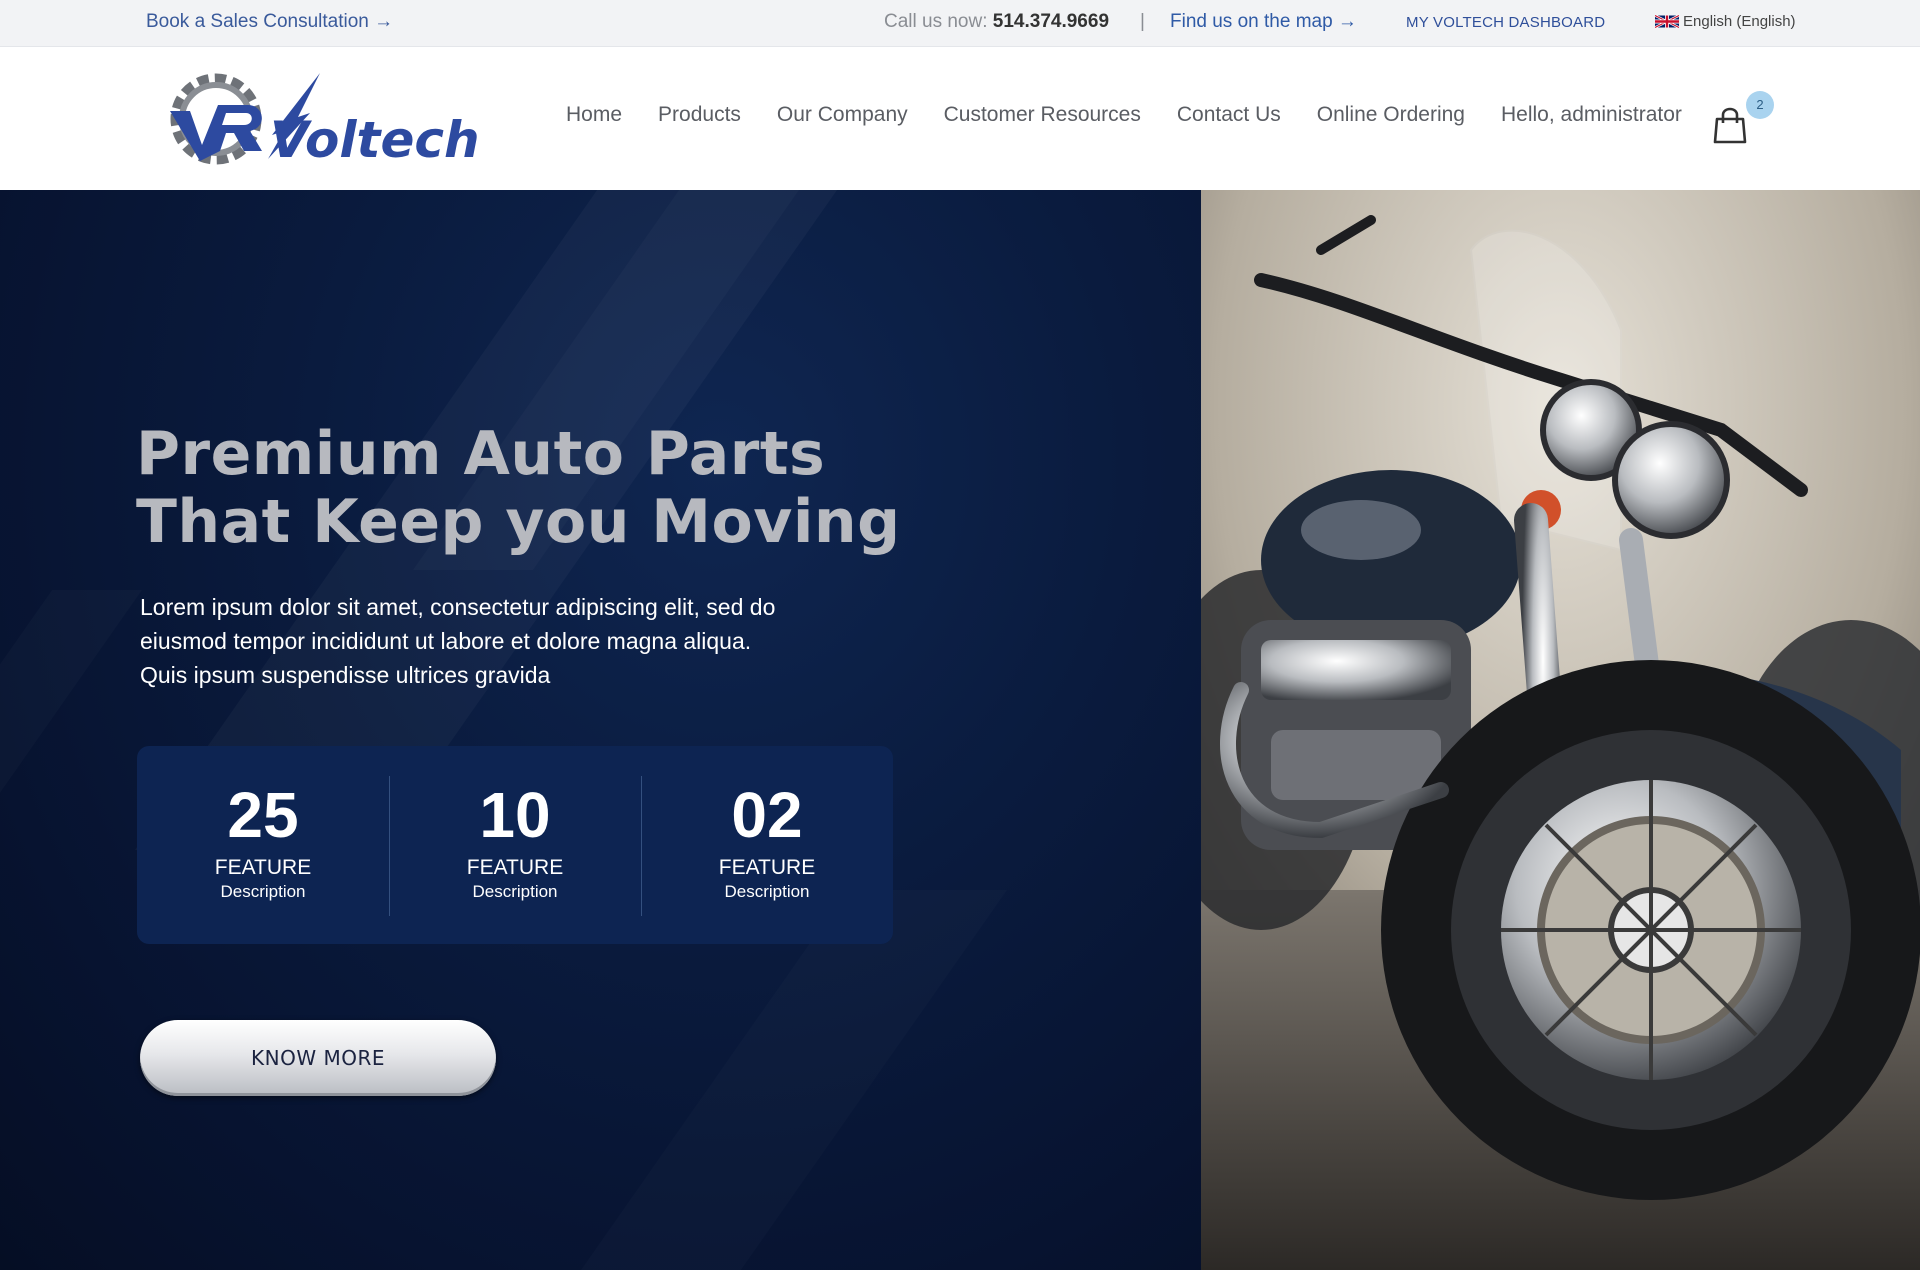 This screenshot has height=1270, width=1920. What do you see at coordinates (767, 815) in the screenshot?
I see `stat-number: 02` at bounding box center [767, 815].